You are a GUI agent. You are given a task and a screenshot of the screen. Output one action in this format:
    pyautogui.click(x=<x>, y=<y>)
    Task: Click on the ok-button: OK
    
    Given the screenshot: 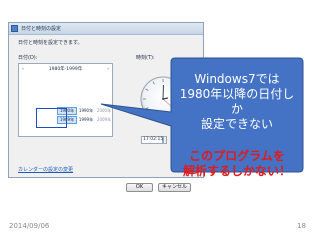 What is the action you would take?
    pyautogui.click(x=139, y=187)
    